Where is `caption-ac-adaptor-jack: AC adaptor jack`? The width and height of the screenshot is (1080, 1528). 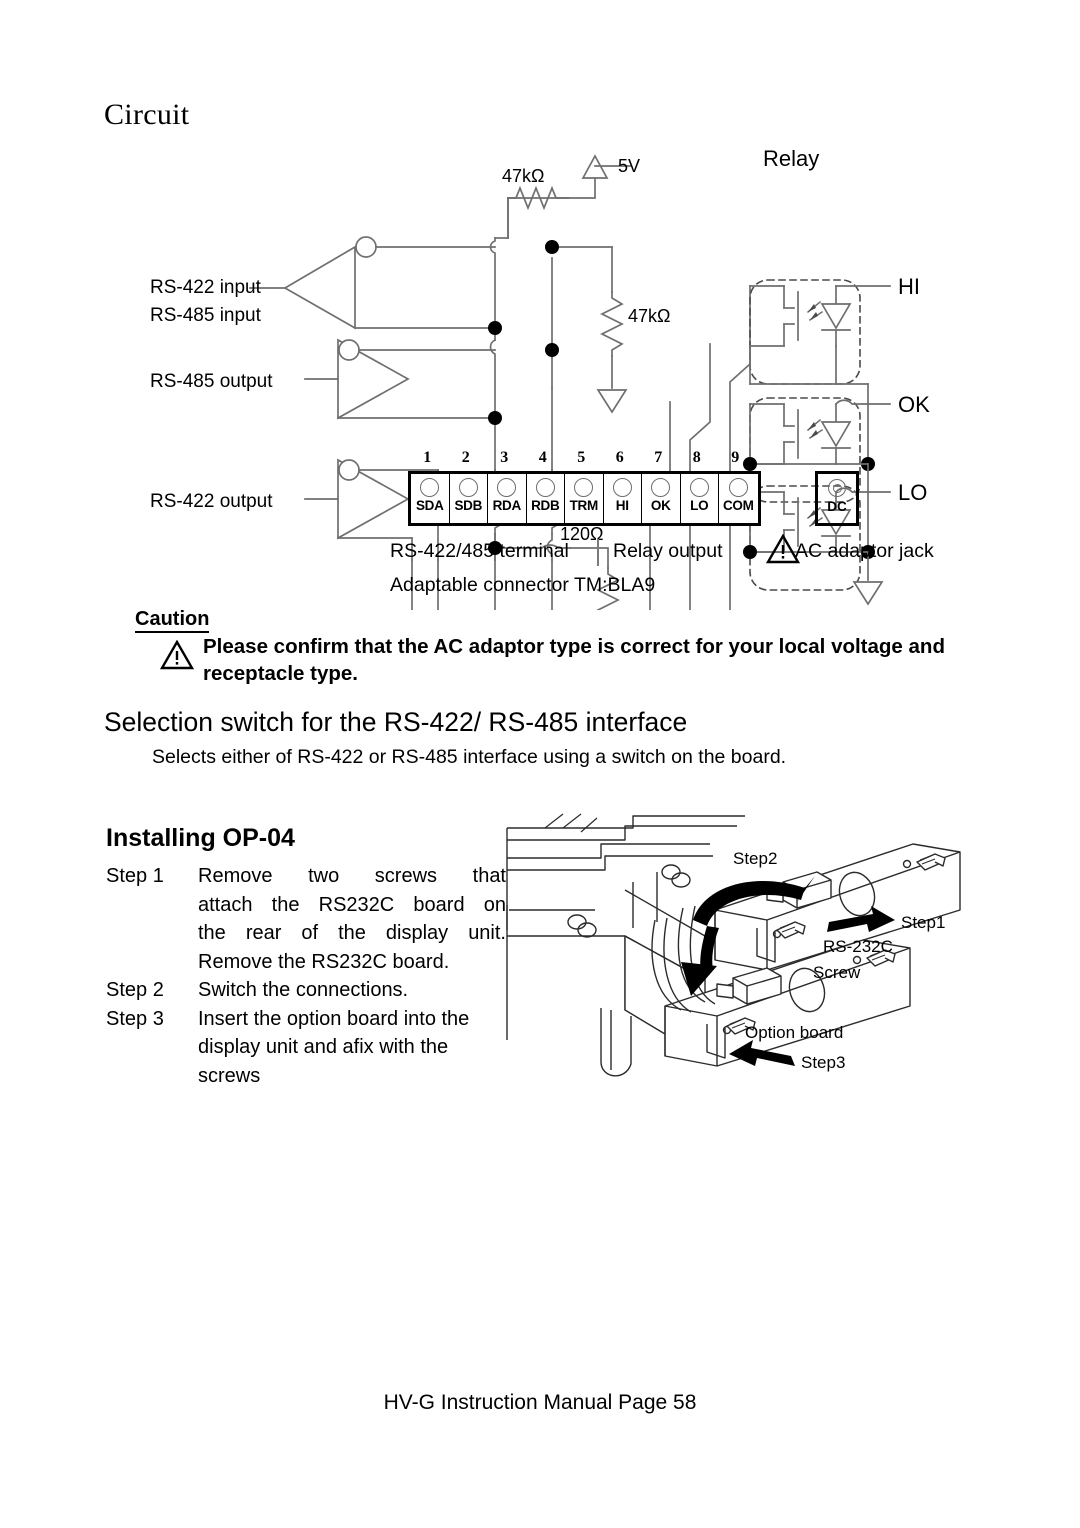 caption-ac-adaptor-jack: AC adaptor jack is located at coordinates (864, 551).